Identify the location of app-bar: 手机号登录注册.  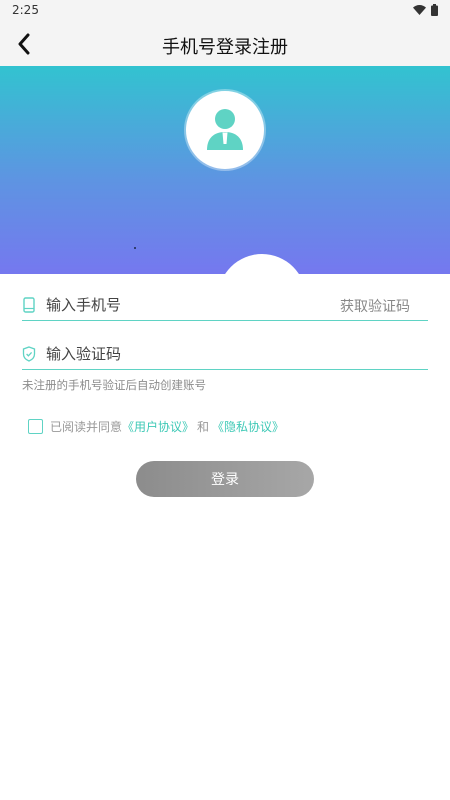
(225, 44).